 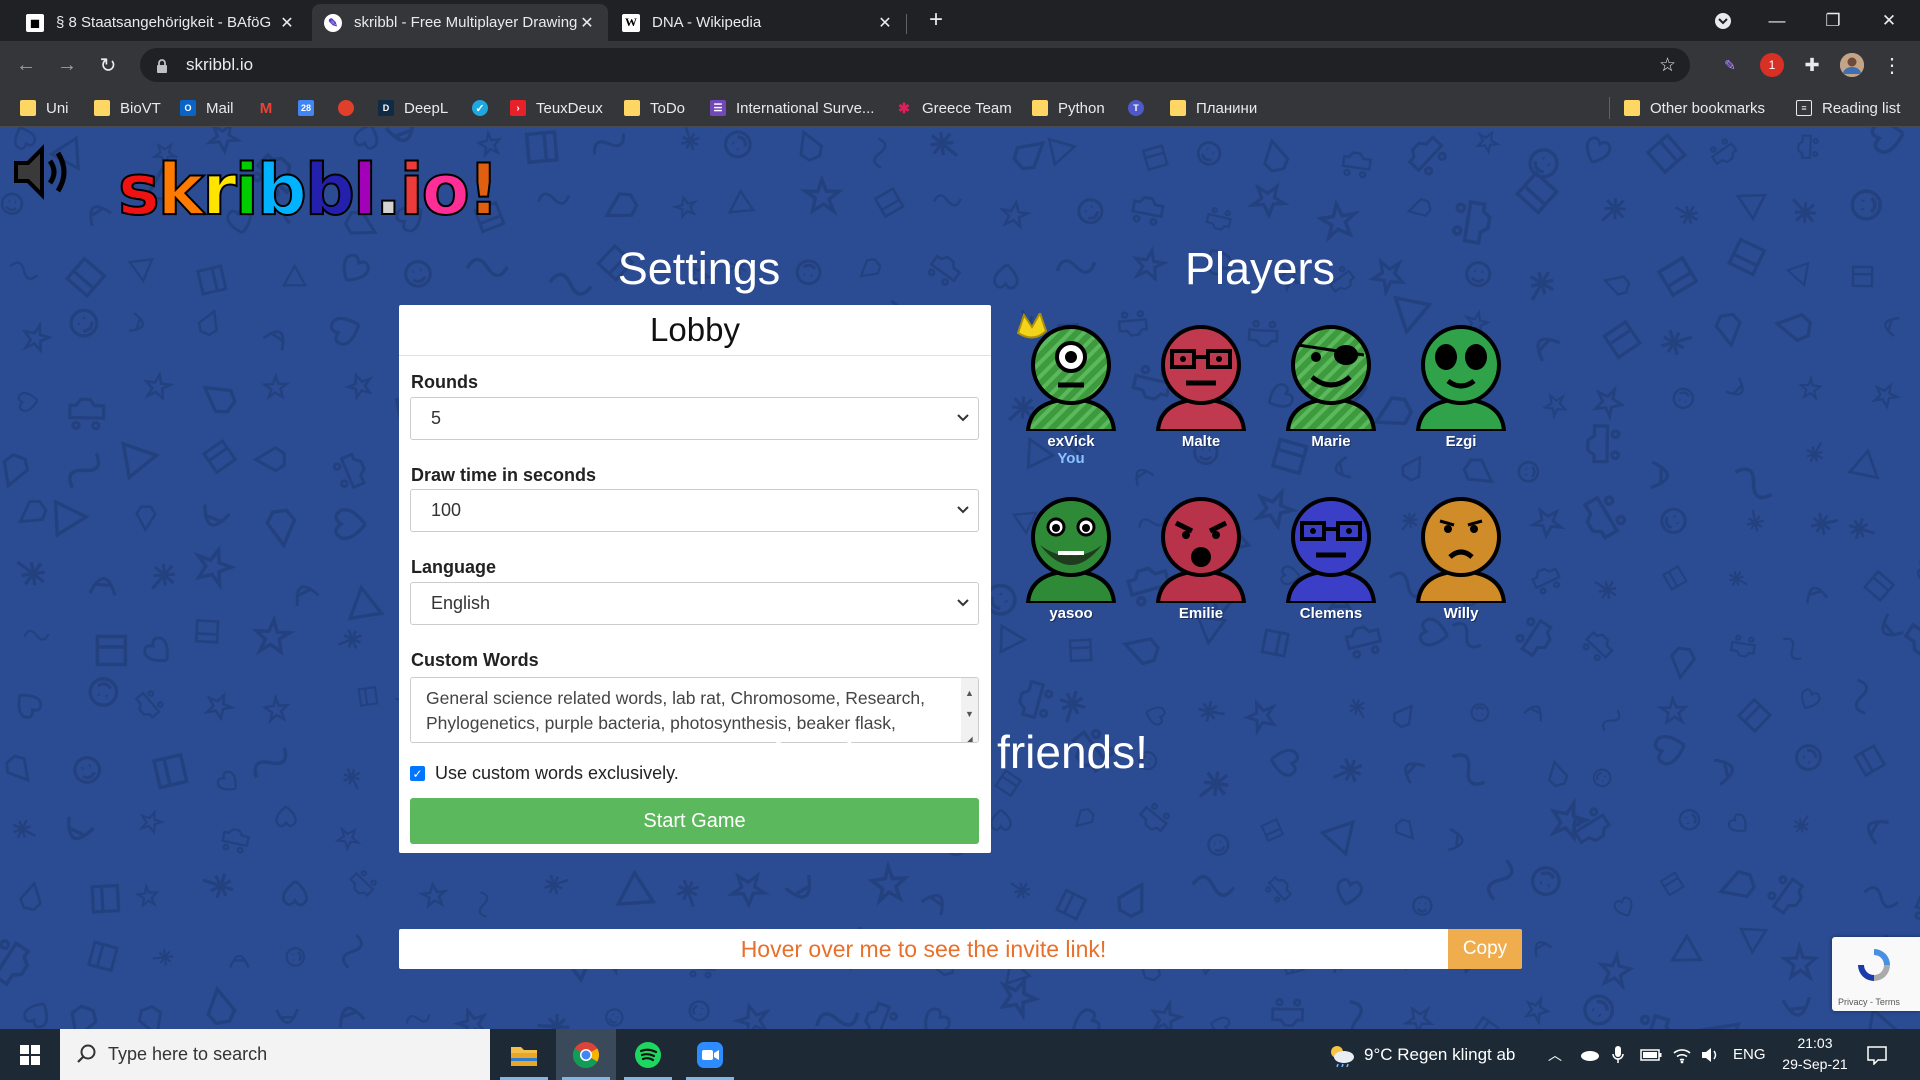 What do you see at coordinates (275, 1054) in the screenshot?
I see `taskbar-search-input: Type here to search` at bounding box center [275, 1054].